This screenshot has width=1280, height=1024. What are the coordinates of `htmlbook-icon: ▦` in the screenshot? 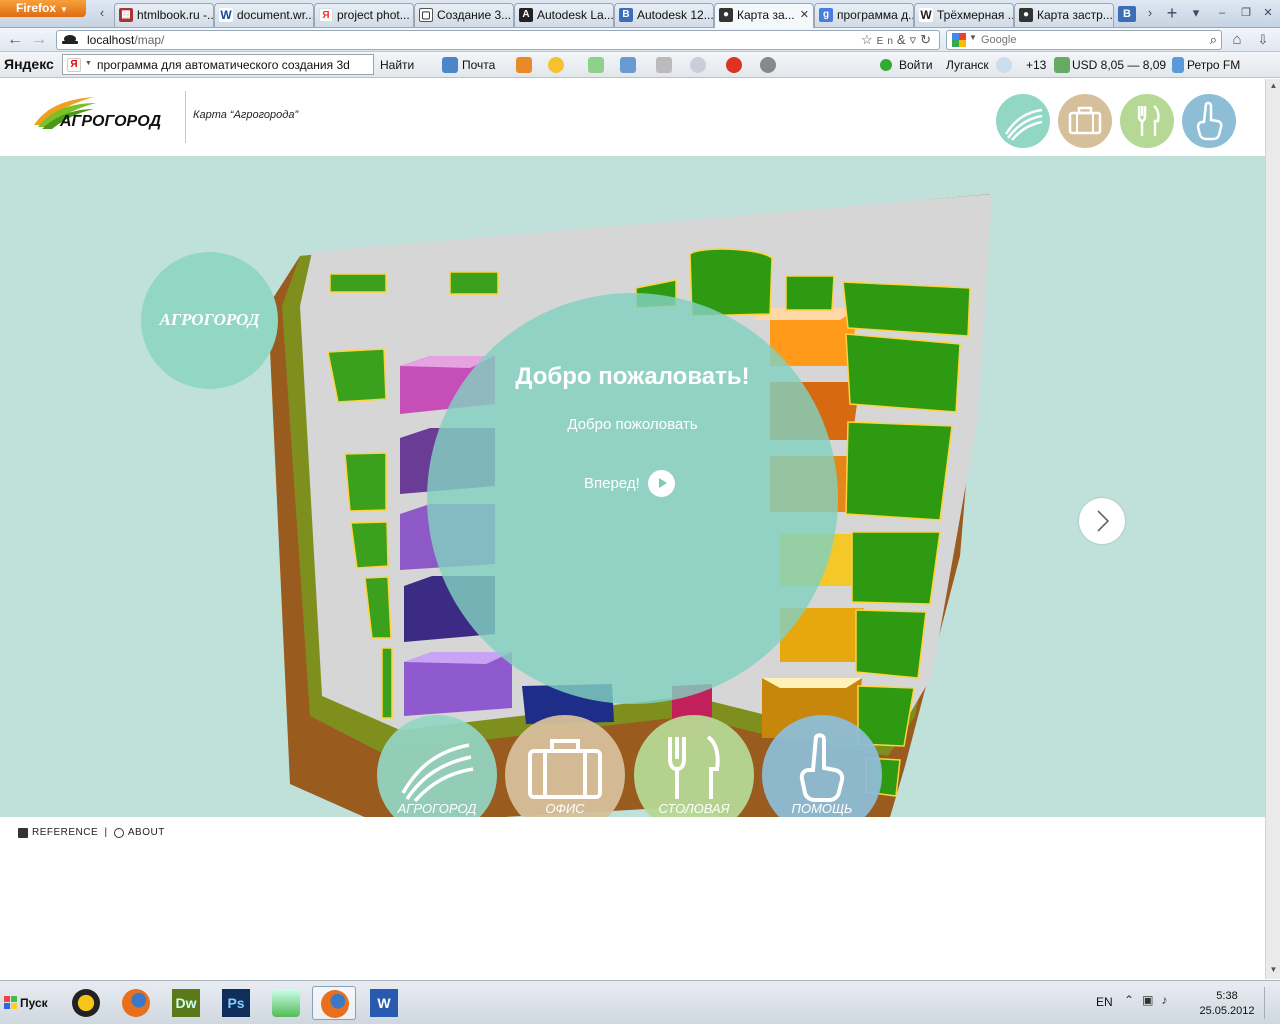 It's located at (126, 15).